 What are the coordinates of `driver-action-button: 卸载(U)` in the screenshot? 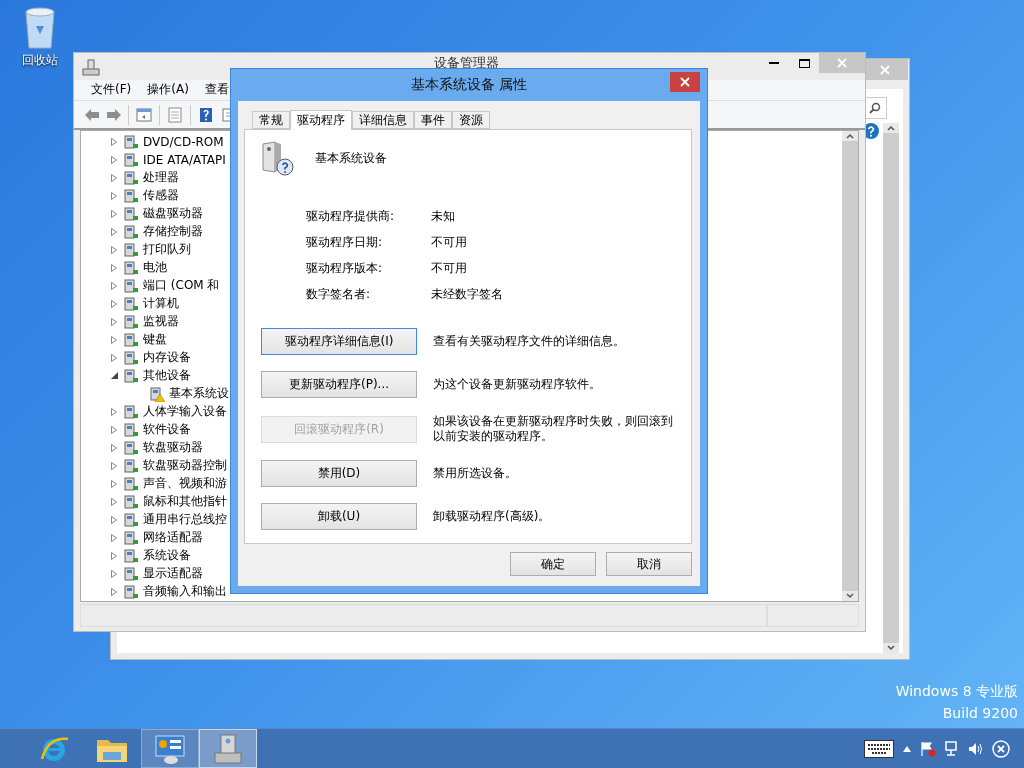 It's located at (339, 516).